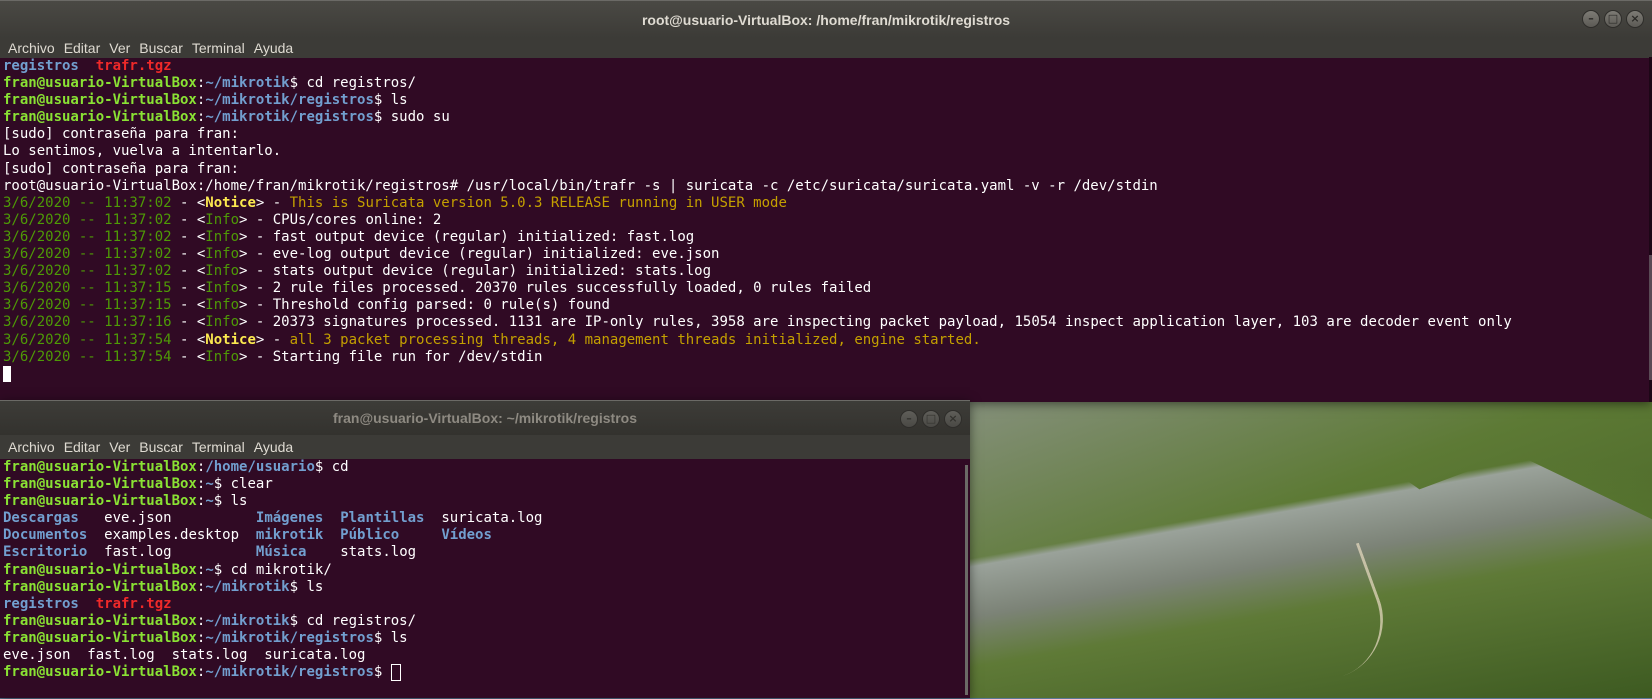 The height and width of the screenshot is (699, 1652). Describe the element at coordinates (826, 66) in the screenshot. I see `terminal-line: registros trafr.tgz` at that location.